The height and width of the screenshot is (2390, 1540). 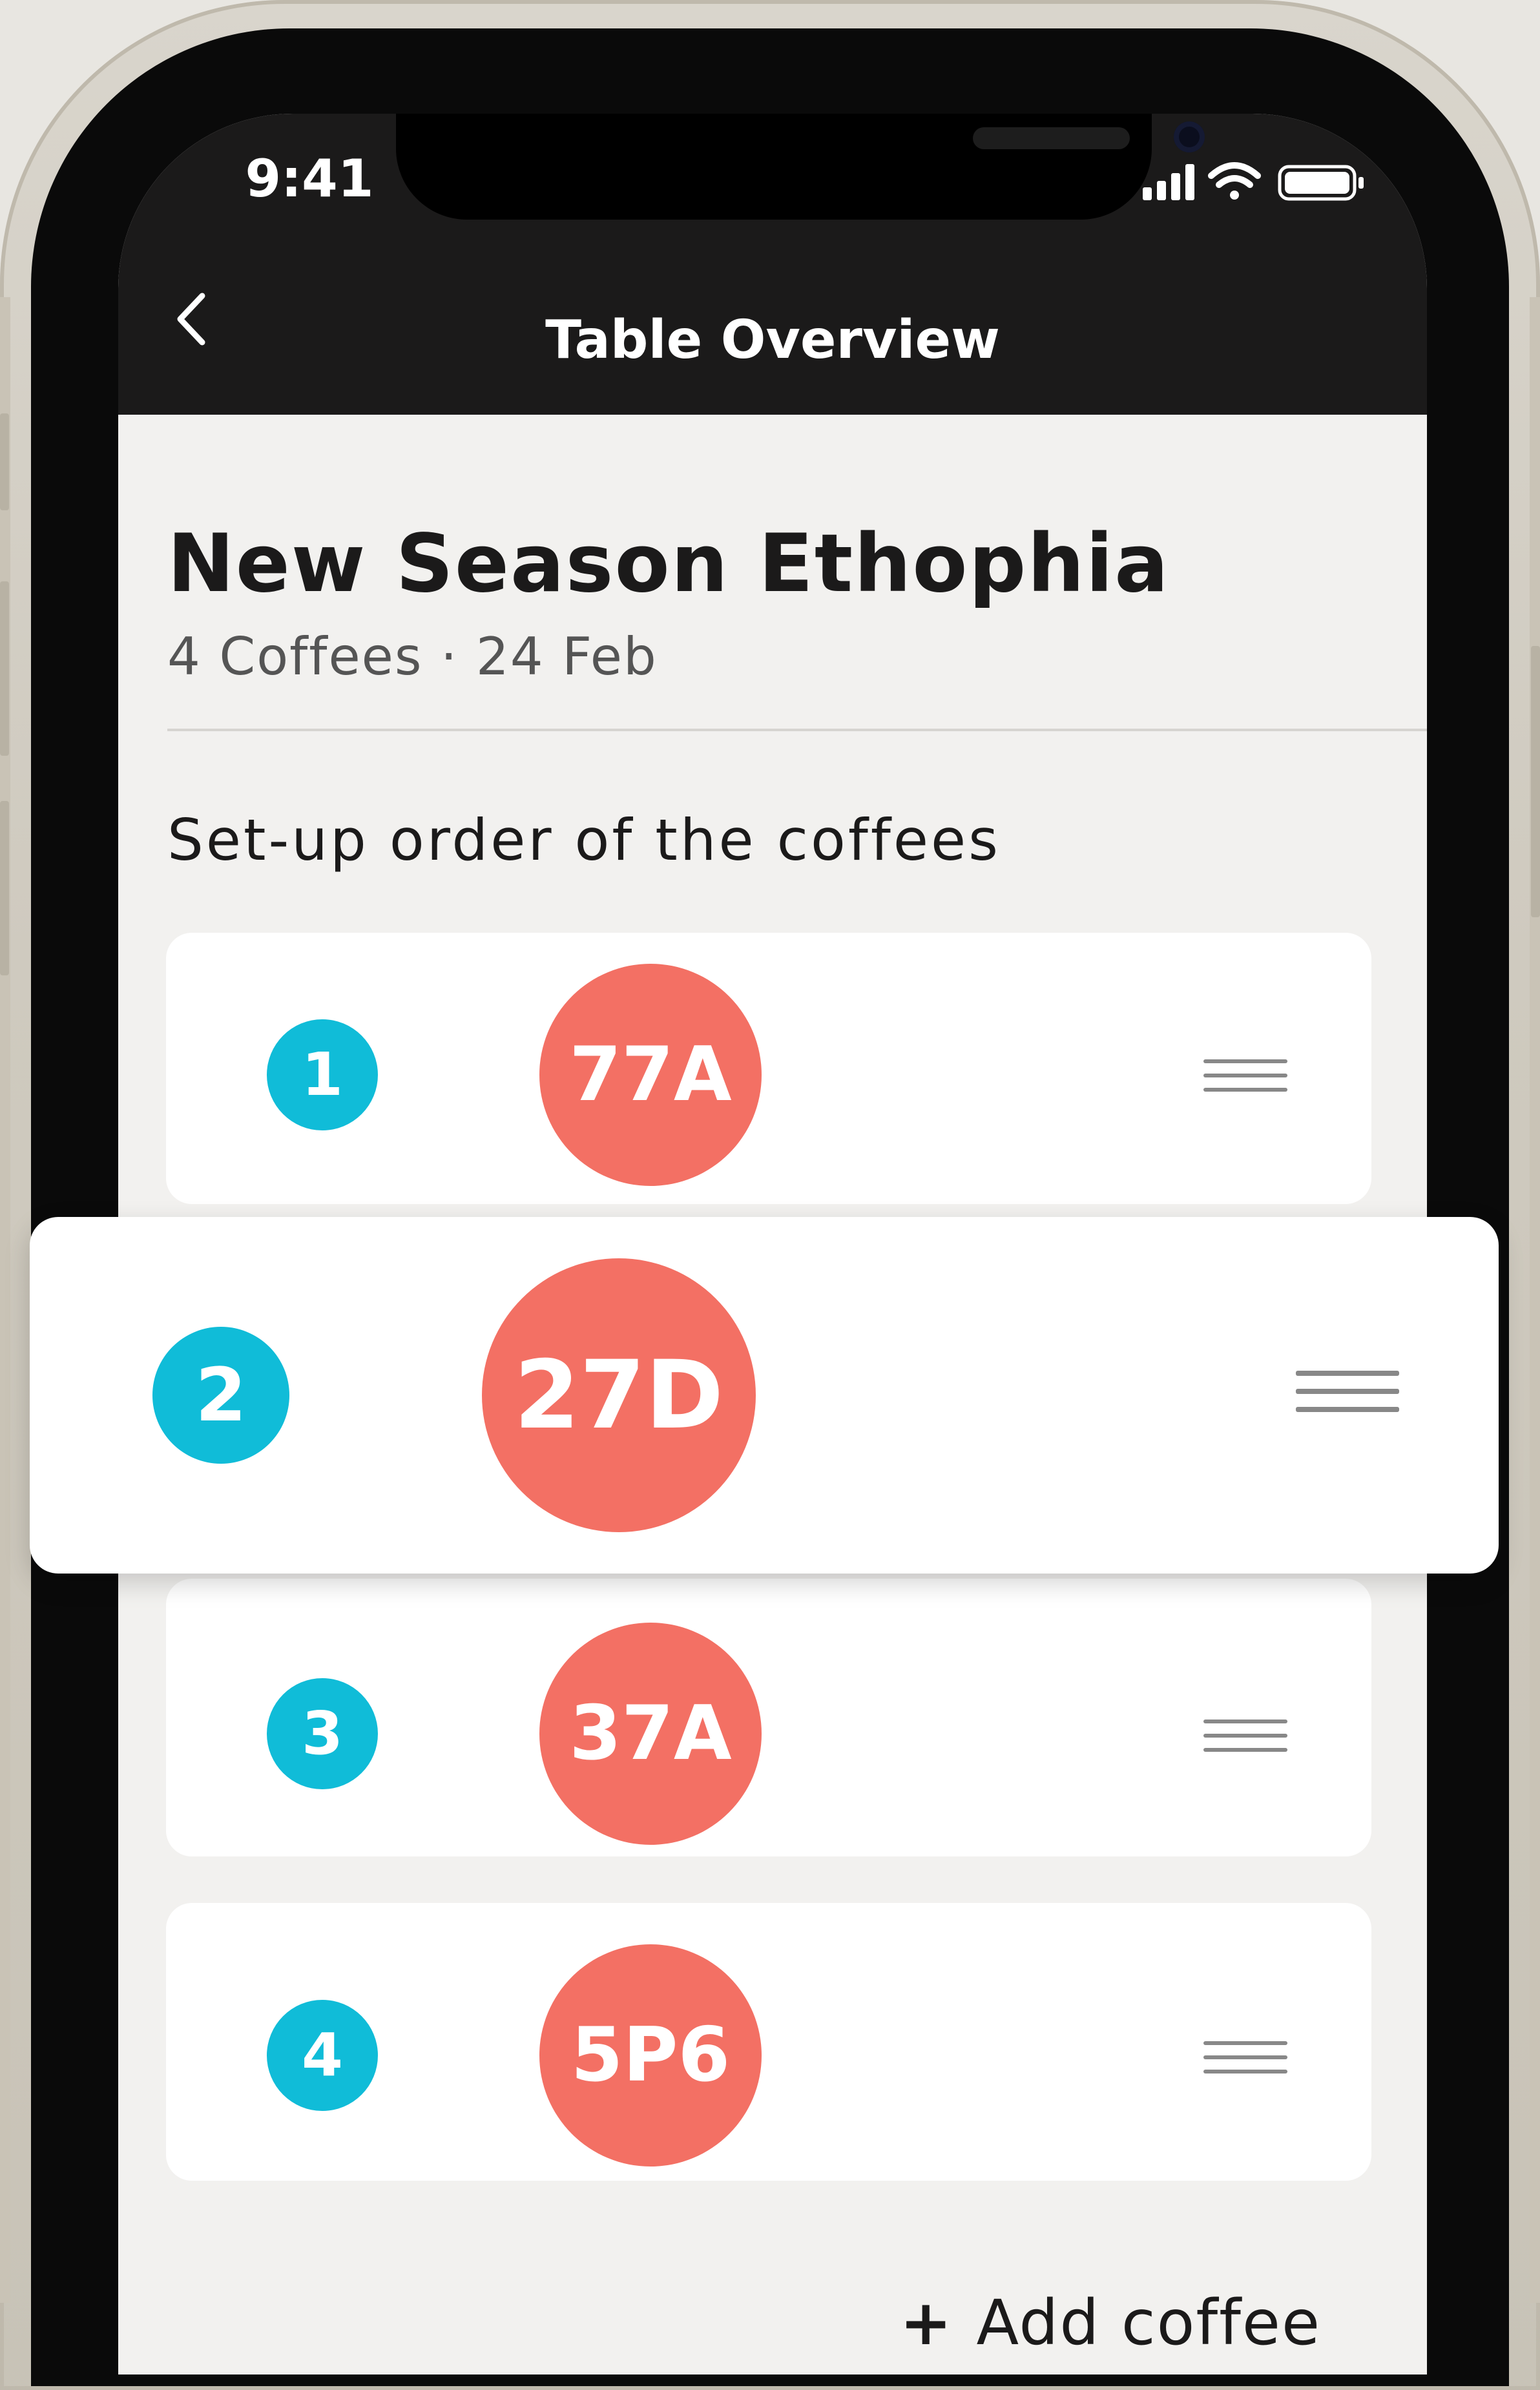 What do you see at coordinates (322, 2055) in the screenshot?
I see `order-badge: 4` at bounding box center [322, 2055].